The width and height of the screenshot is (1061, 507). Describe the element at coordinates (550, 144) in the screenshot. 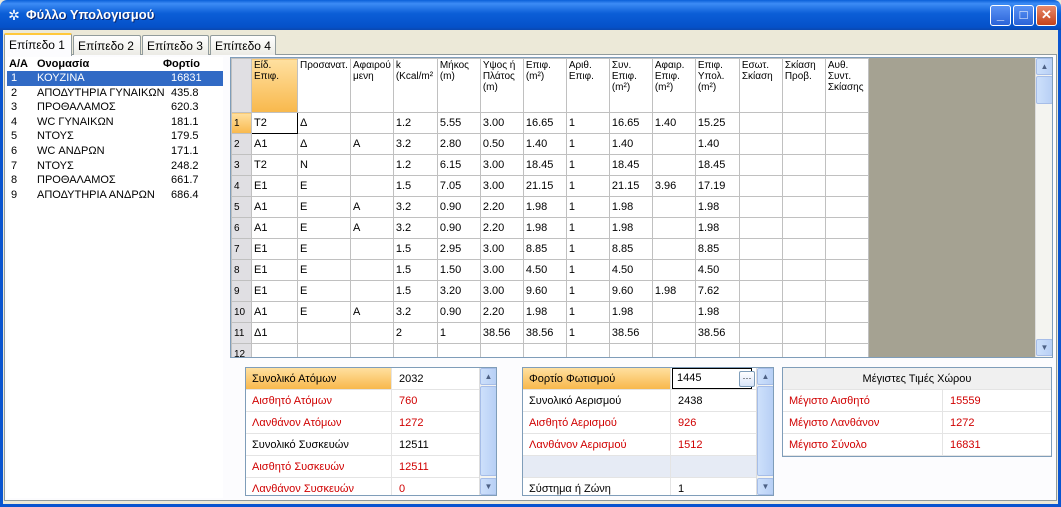

I see `grid-row: 2 A1 Δ A 3.2 2.80 0.50 1.40 1 1.40 1.40` at that location.